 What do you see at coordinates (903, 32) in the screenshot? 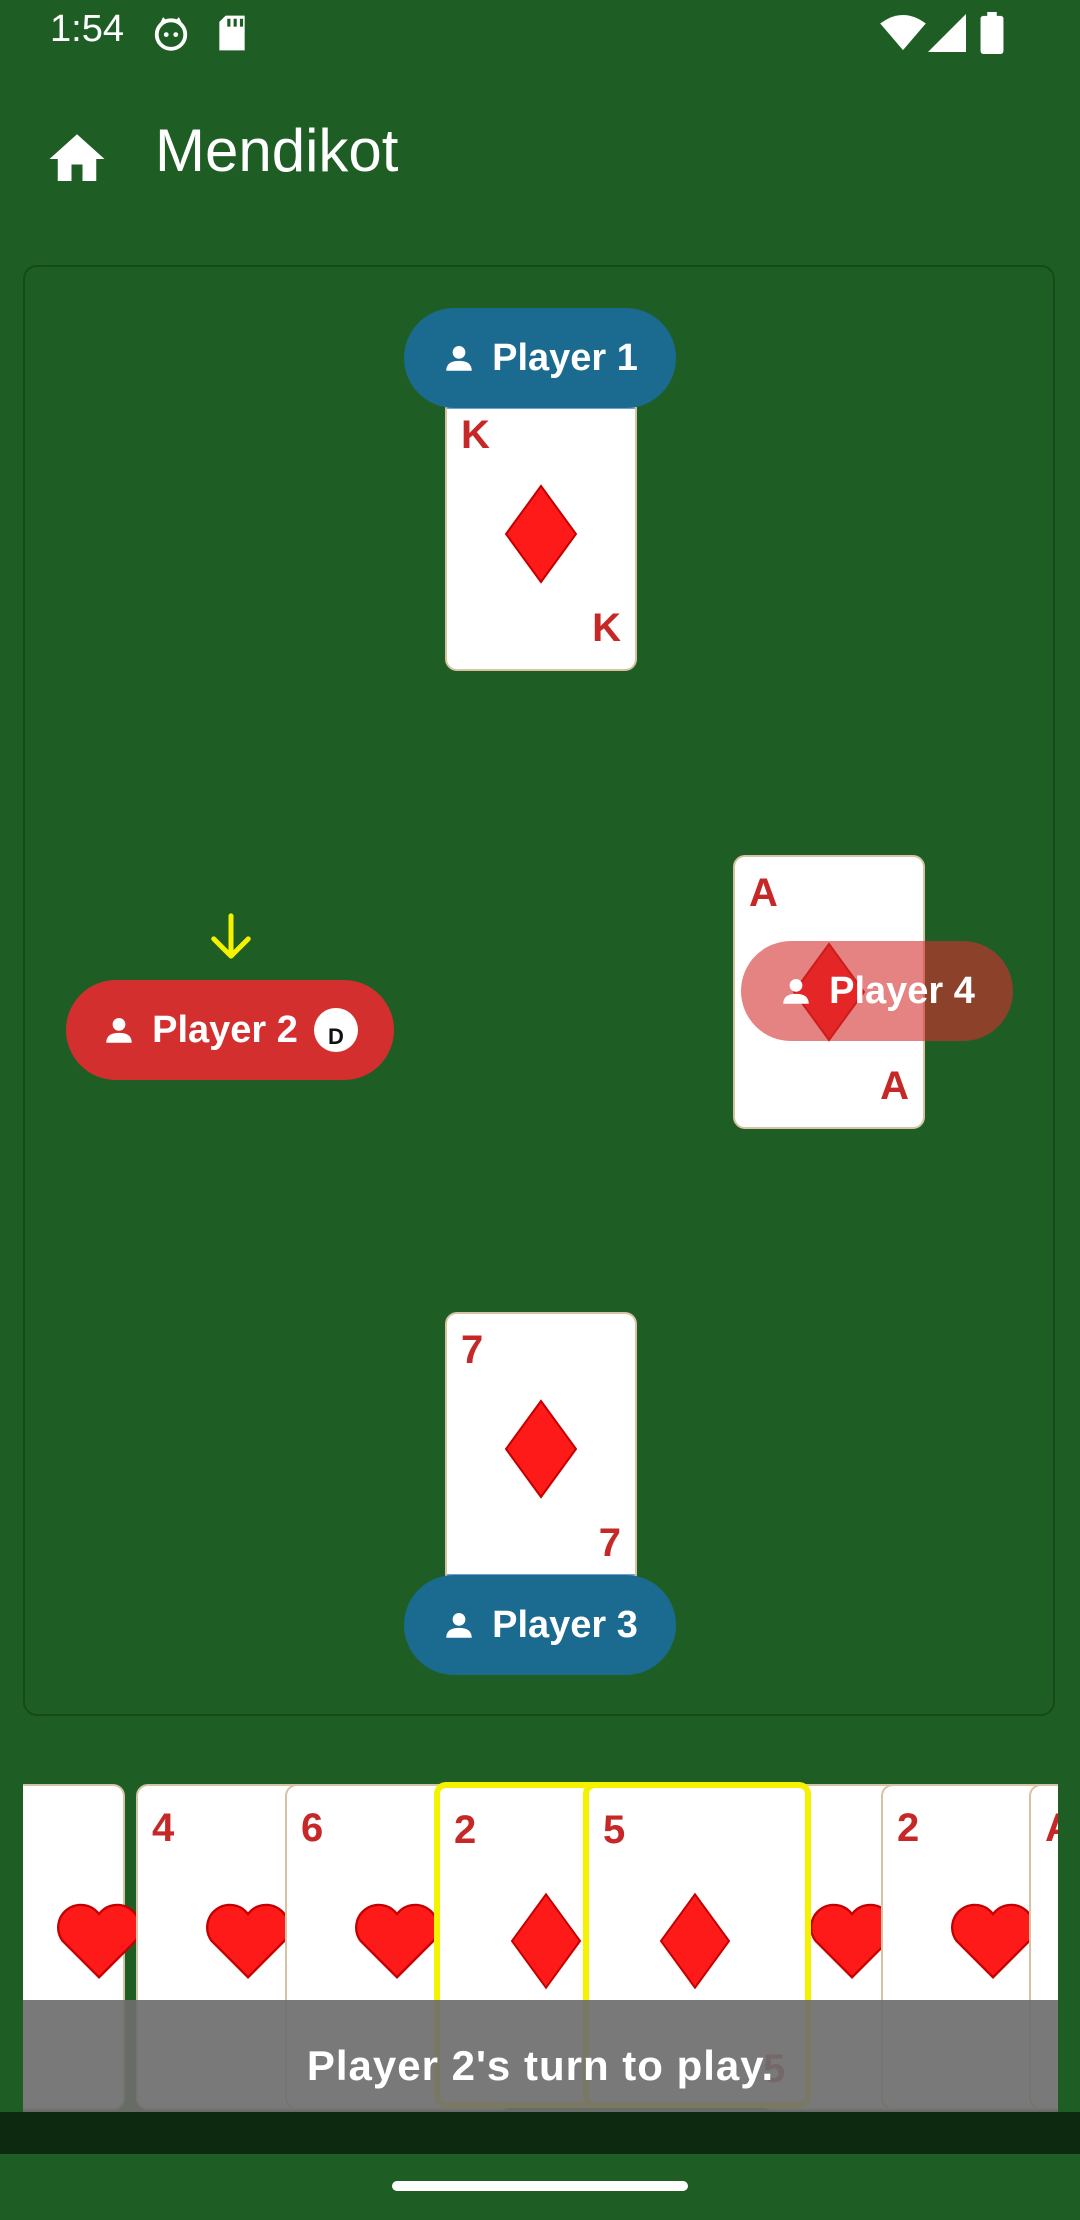
I see `wifi-icon` at bounding box center [903, 32].